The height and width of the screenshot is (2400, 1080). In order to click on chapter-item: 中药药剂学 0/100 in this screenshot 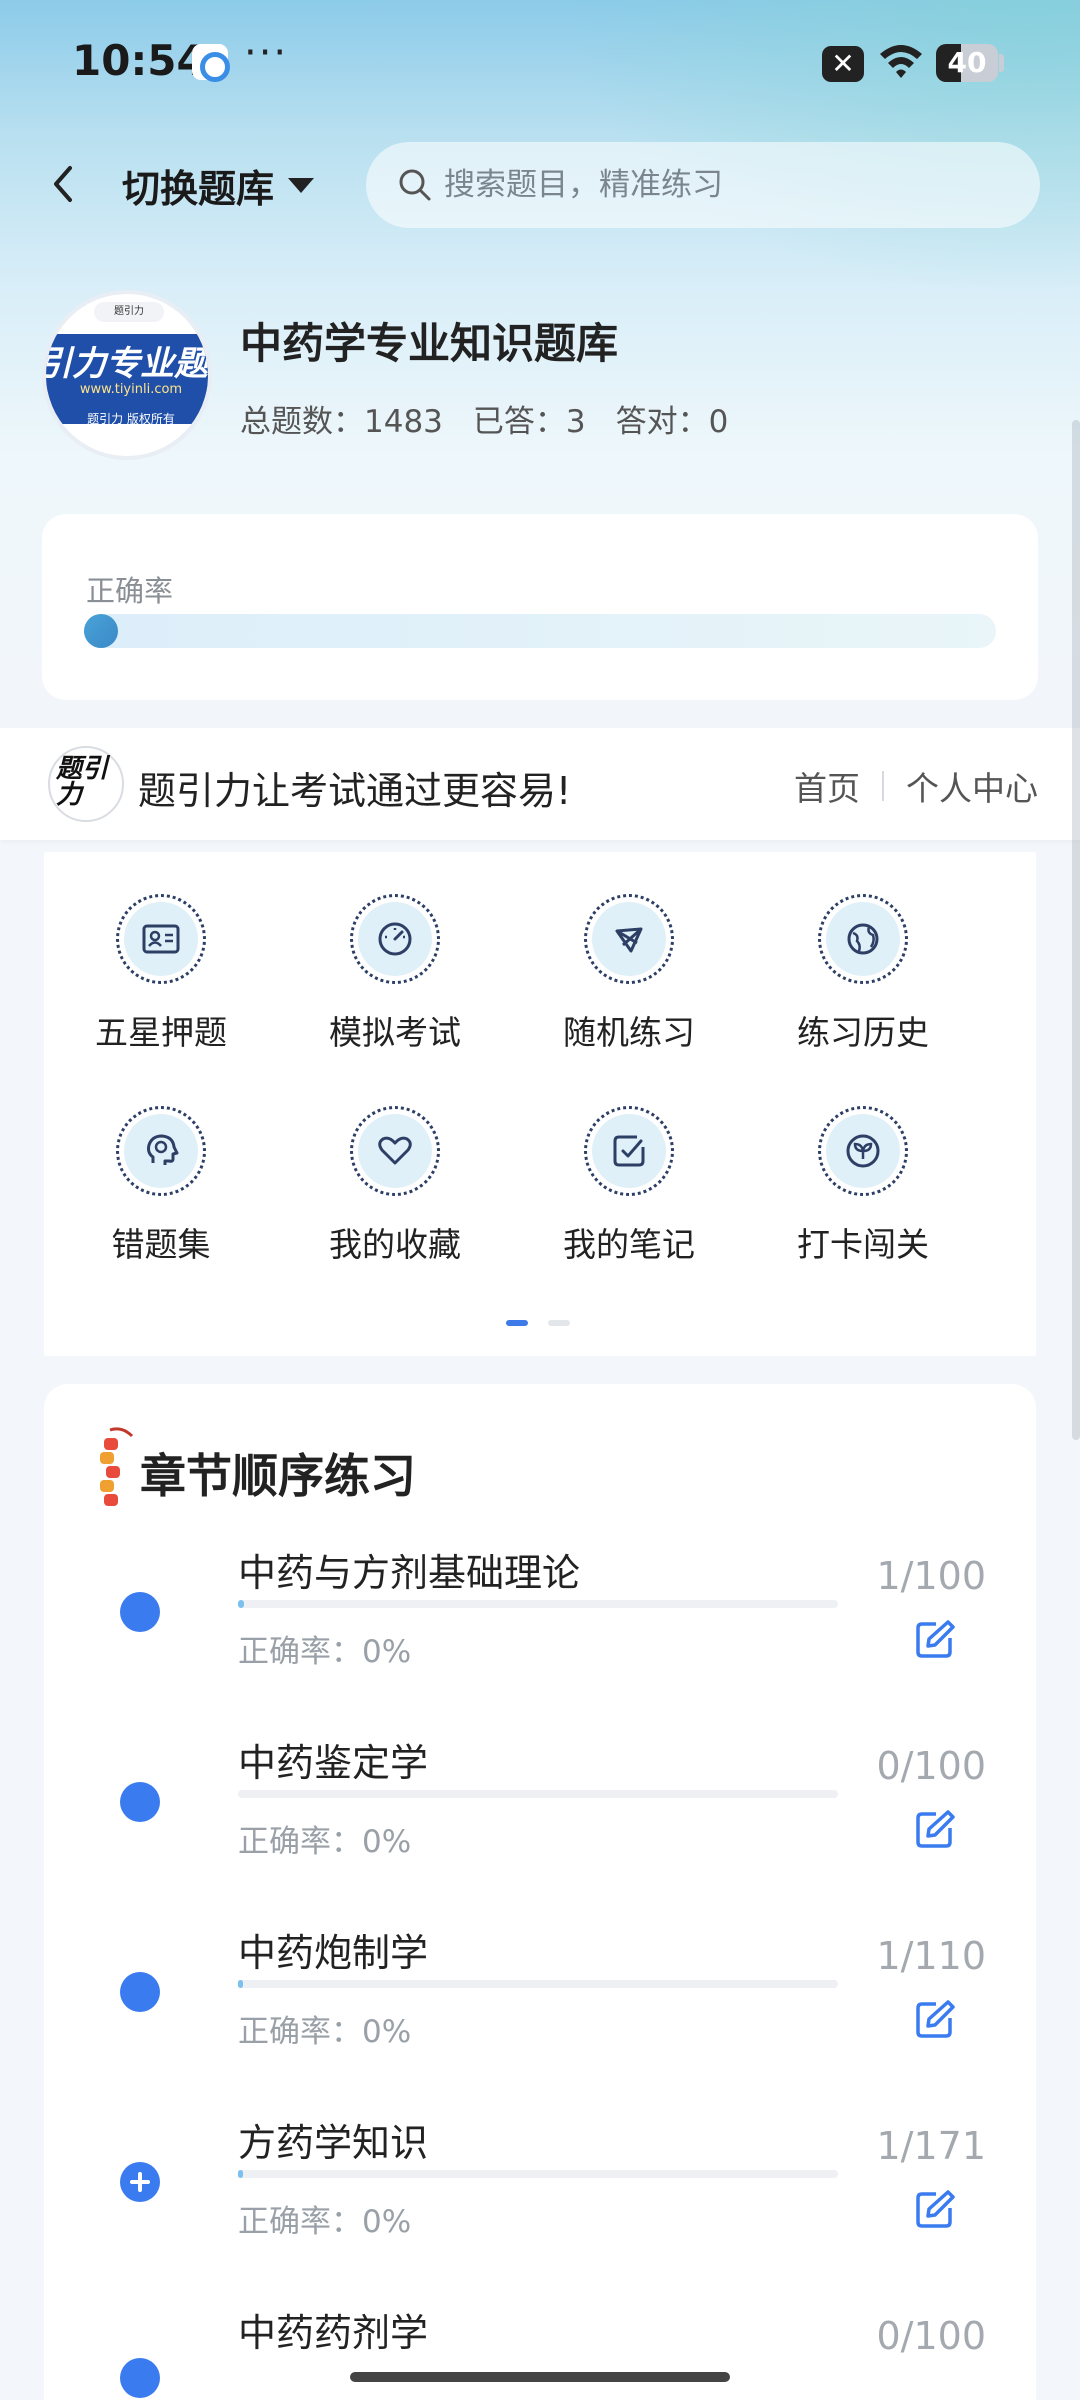, I will do `click(540, 2351)`.